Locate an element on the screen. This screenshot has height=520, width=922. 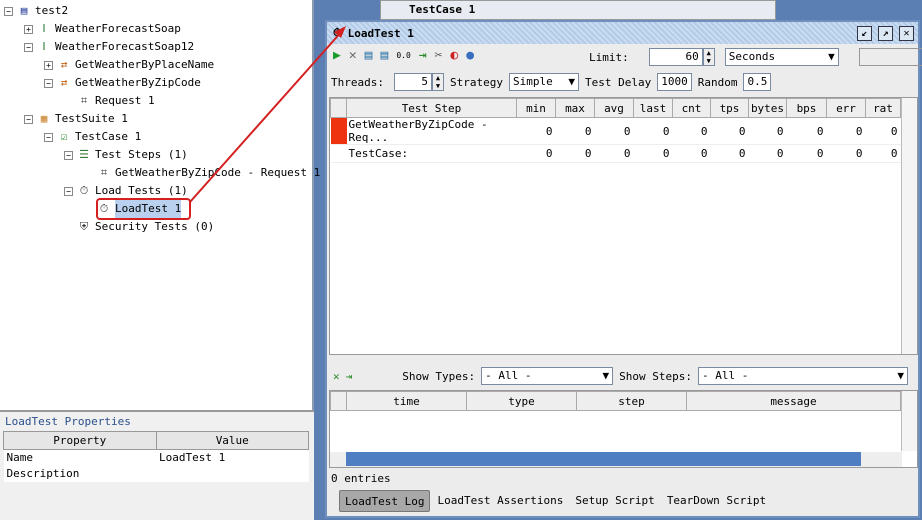
annotation-overlay is located at coordinates (221, 123).